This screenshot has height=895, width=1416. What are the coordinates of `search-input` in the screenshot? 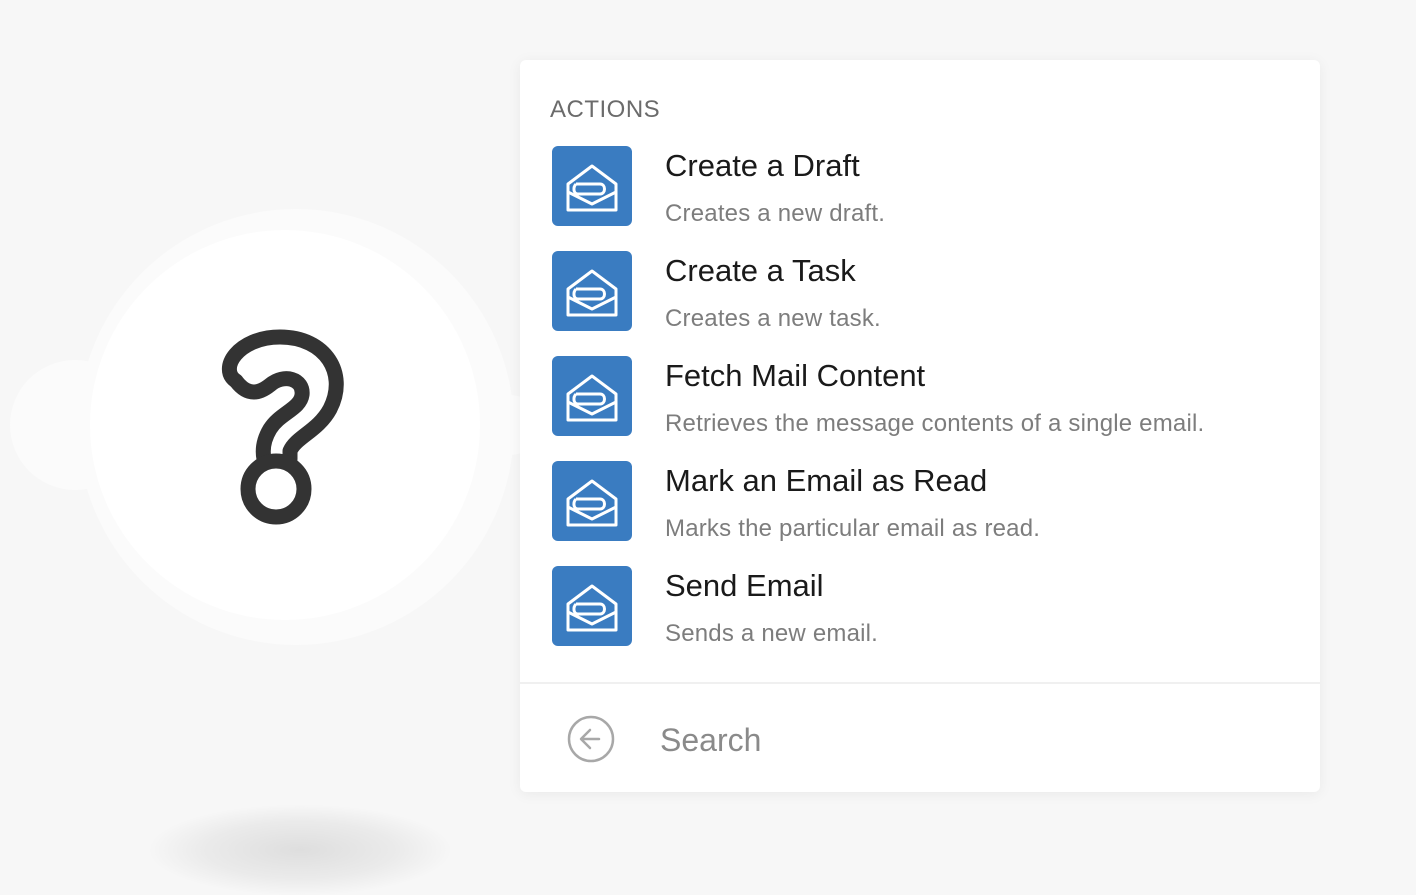 It's located at (960, 740).